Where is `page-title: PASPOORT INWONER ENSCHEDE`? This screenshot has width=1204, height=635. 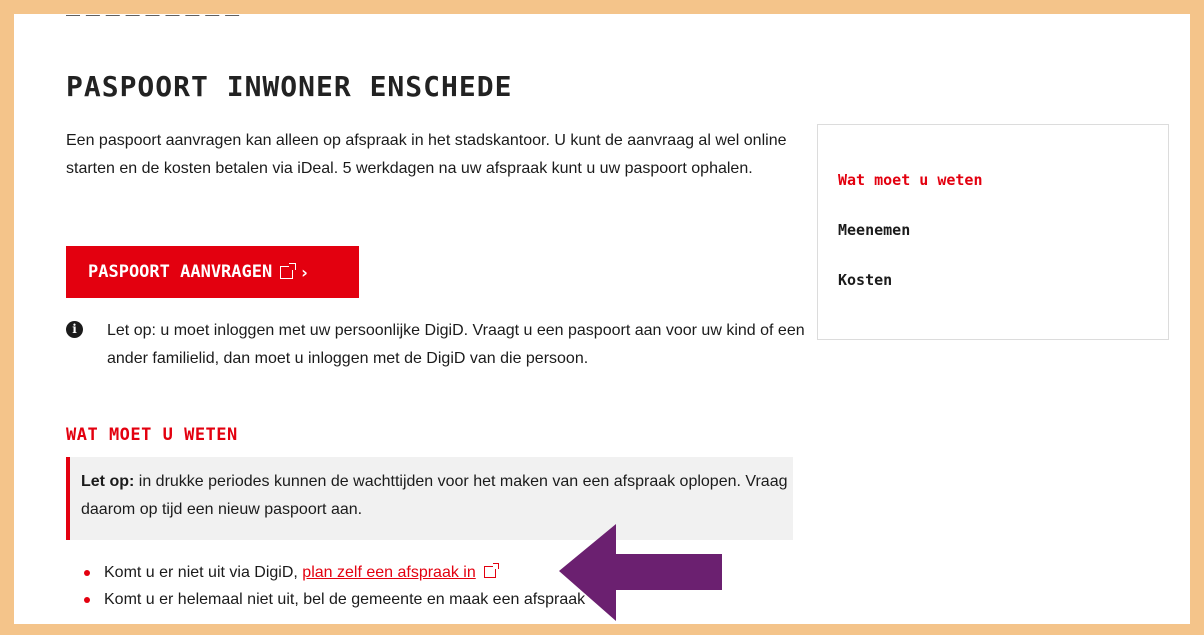
page-title: PASPOORT INWONER ENSCHEDE is located at coordinates (289, 86).